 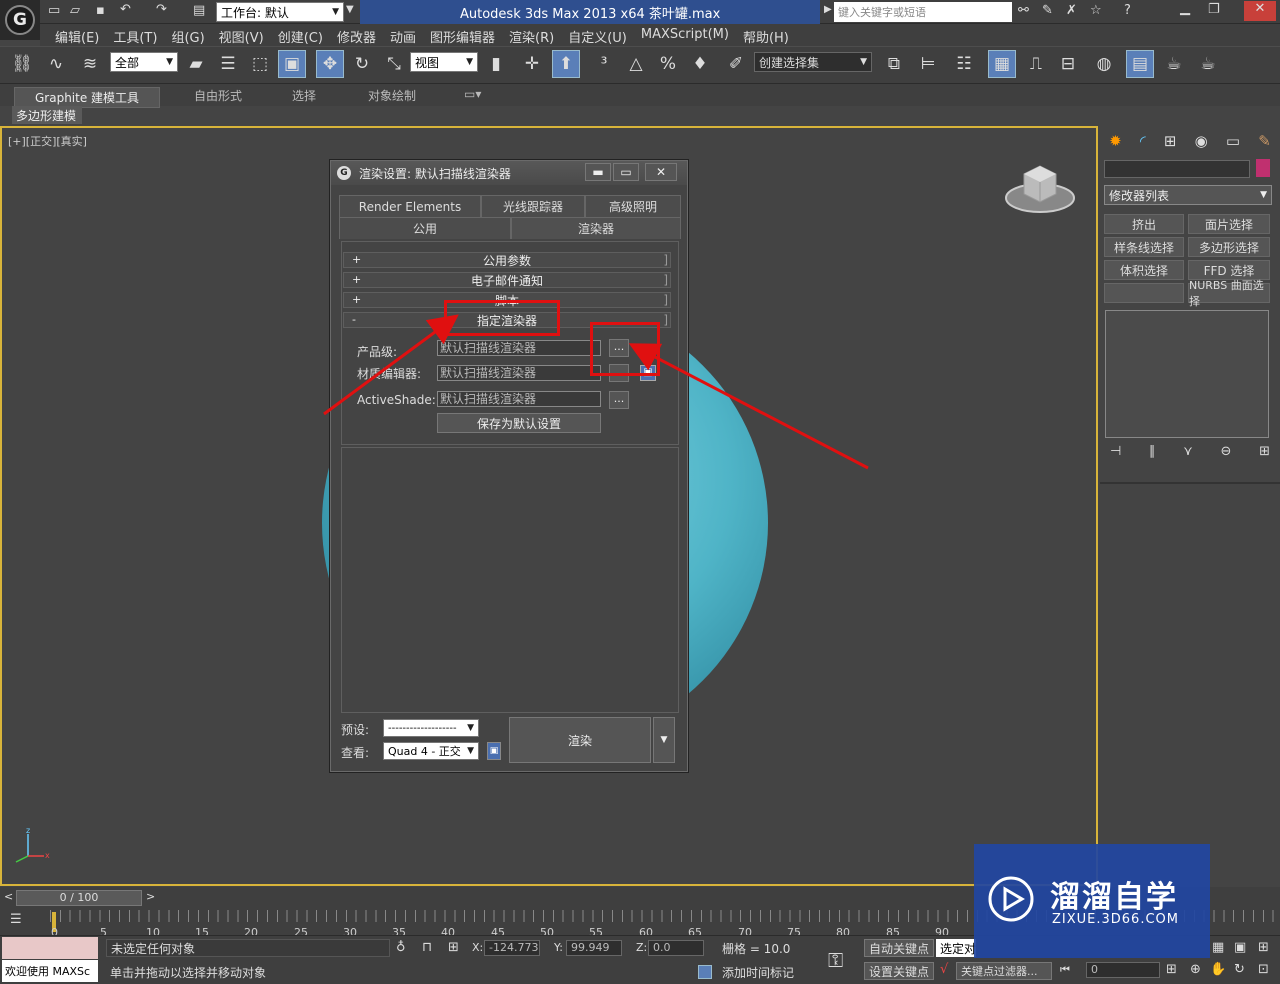 I want to click on z-coordinate: 0.0, so click(x=676, y=948).